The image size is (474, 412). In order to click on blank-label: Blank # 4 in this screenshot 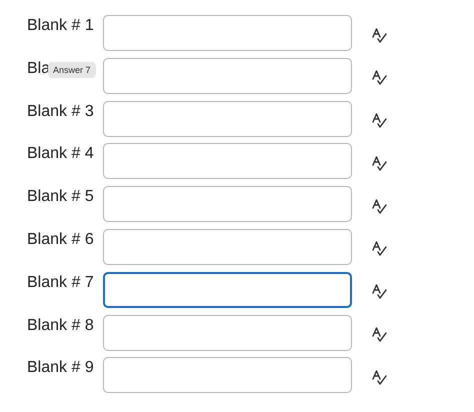, I will do `click(60, 153)`.